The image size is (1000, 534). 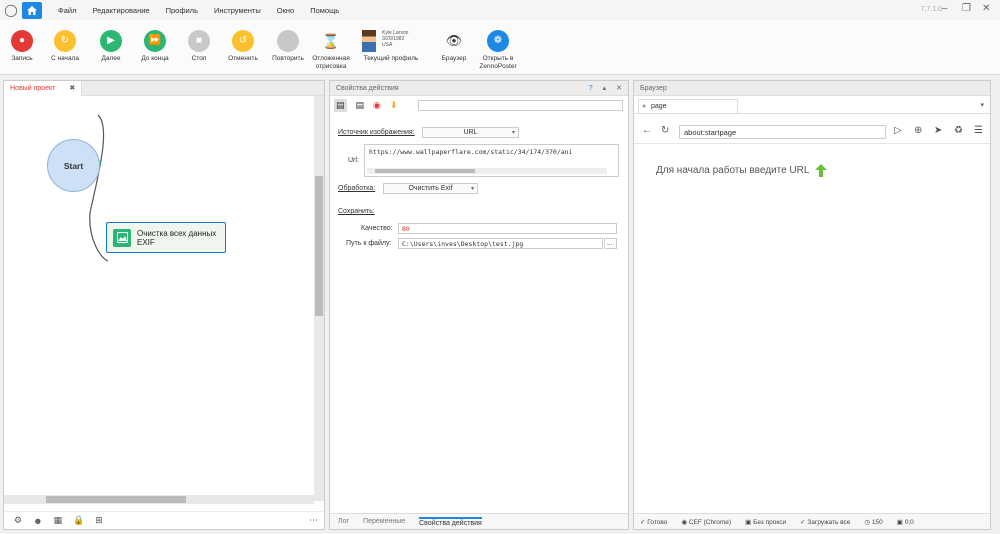 I want to click on deferred-render-button: ⌛ Отложенная отрисовка, so click(x=331, y=50).